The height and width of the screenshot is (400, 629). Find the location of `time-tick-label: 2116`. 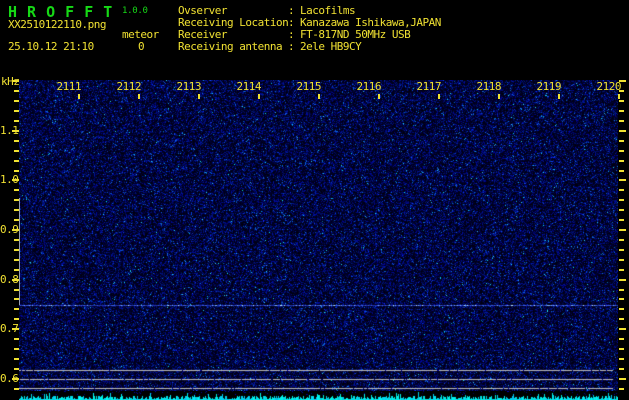

time-tick-label: 2116 is located at coordinates (369, 86).